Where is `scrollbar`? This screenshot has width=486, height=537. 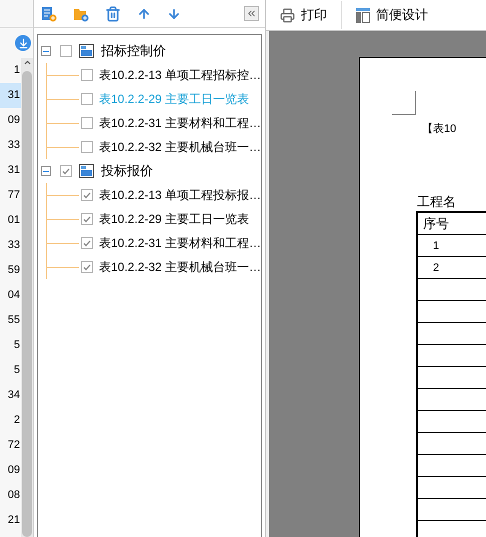
scrollbar is located at coordinates (27, 297).